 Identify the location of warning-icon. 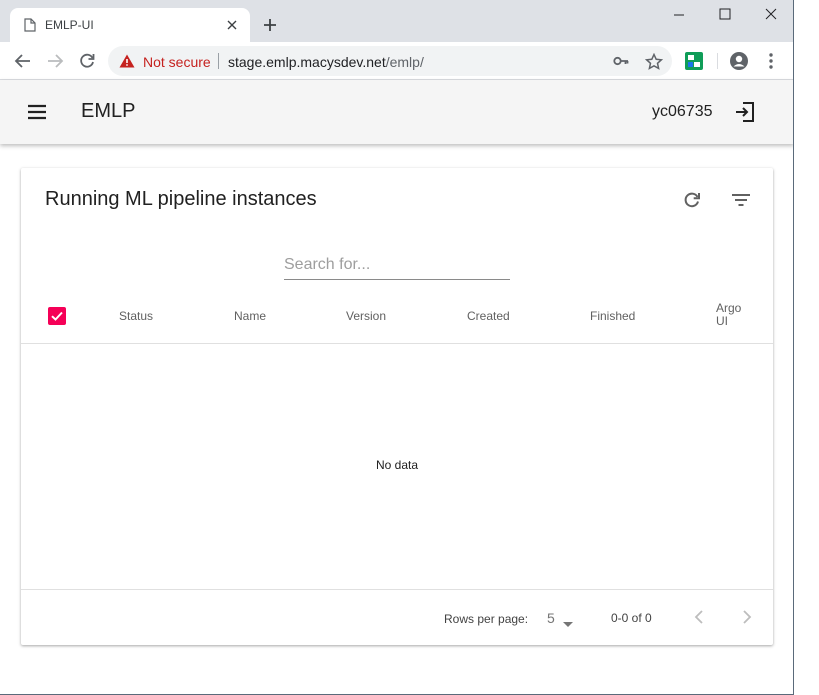
(127, 63).